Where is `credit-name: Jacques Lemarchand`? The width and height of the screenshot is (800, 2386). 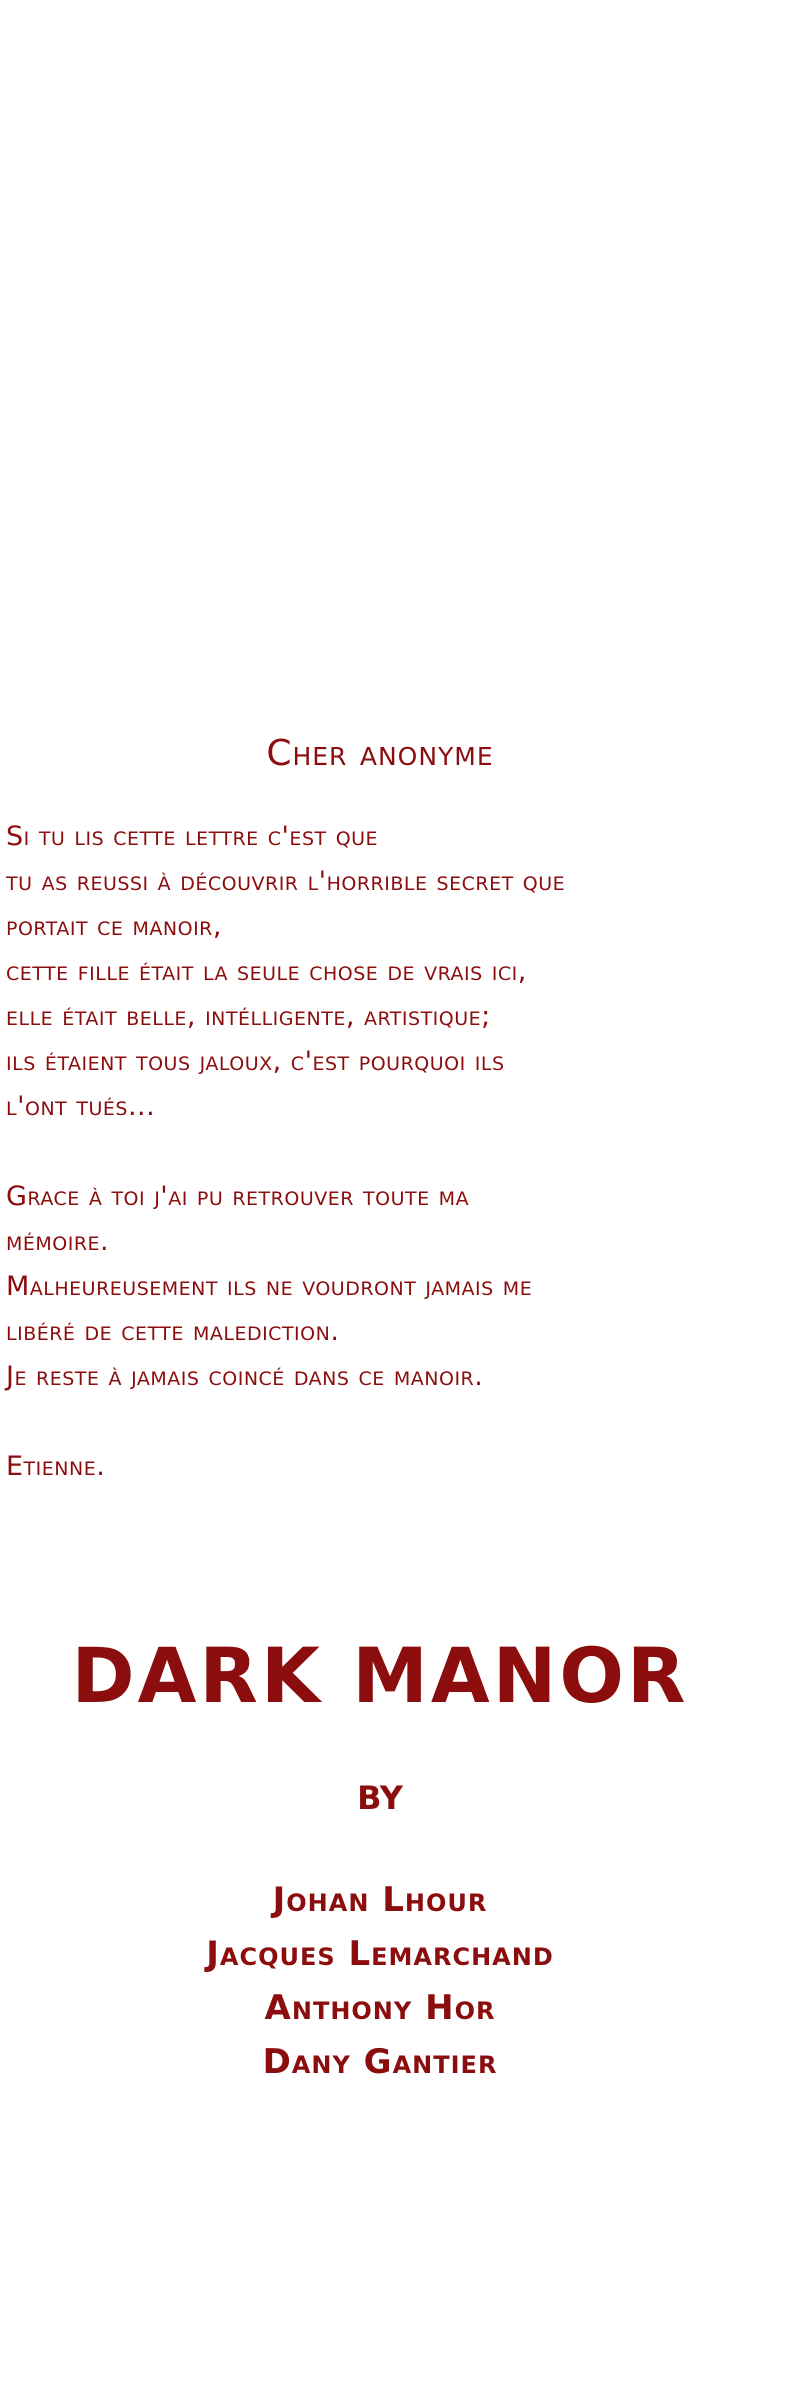
credit-name: Jacques Lemarchand is located at coordinates (380, 1954).